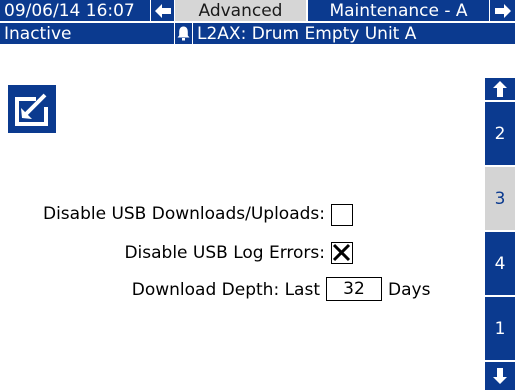 The image size is (515, 390). What do you see at coordinates (38, 33) in the screenshot?
I see `status-state-text: Inactive` at bounding box center [38, 33].